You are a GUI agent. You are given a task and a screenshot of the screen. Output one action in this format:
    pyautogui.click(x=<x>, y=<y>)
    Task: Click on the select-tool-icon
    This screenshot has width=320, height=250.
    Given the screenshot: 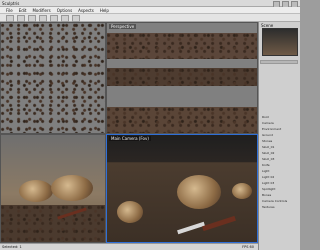 What is the action you would take?
    pyautogui.click(x=10, y=18)
    